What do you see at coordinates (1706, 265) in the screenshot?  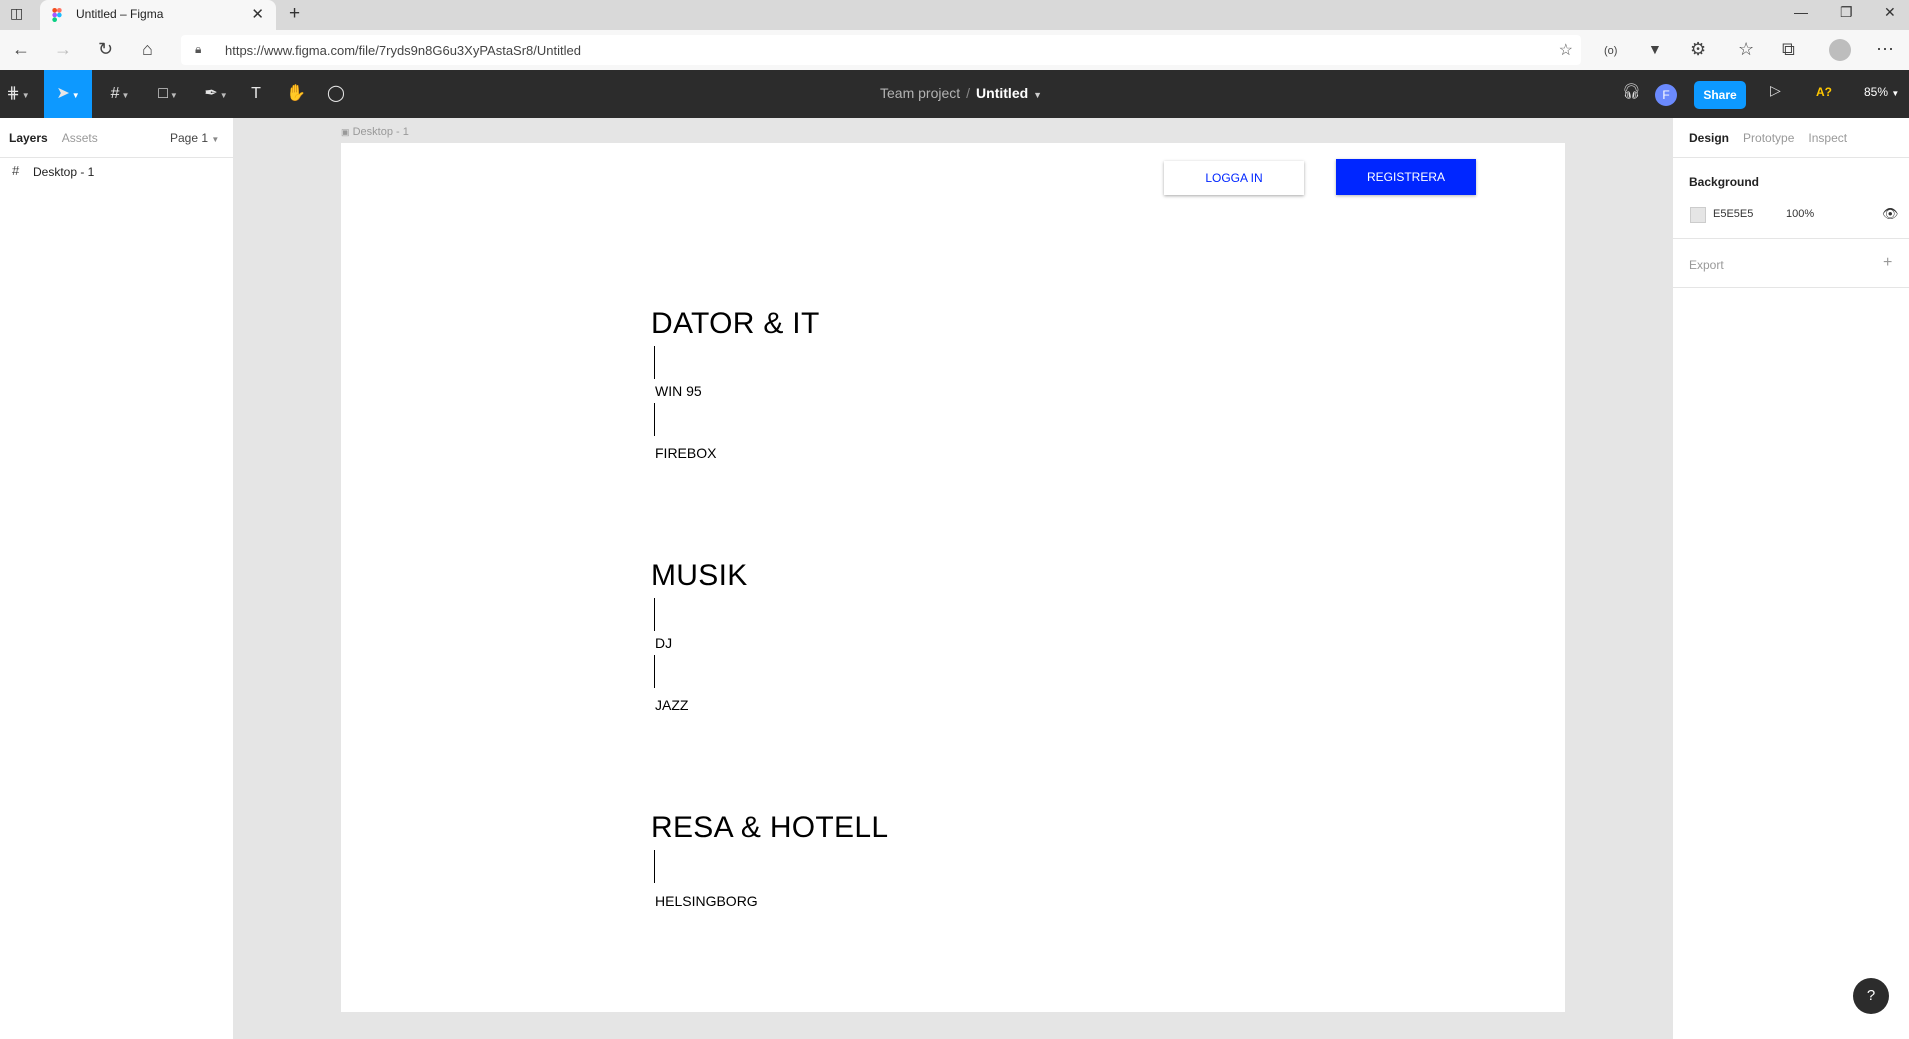 I see `export-label: Export` at bounding box center [1706, 265].